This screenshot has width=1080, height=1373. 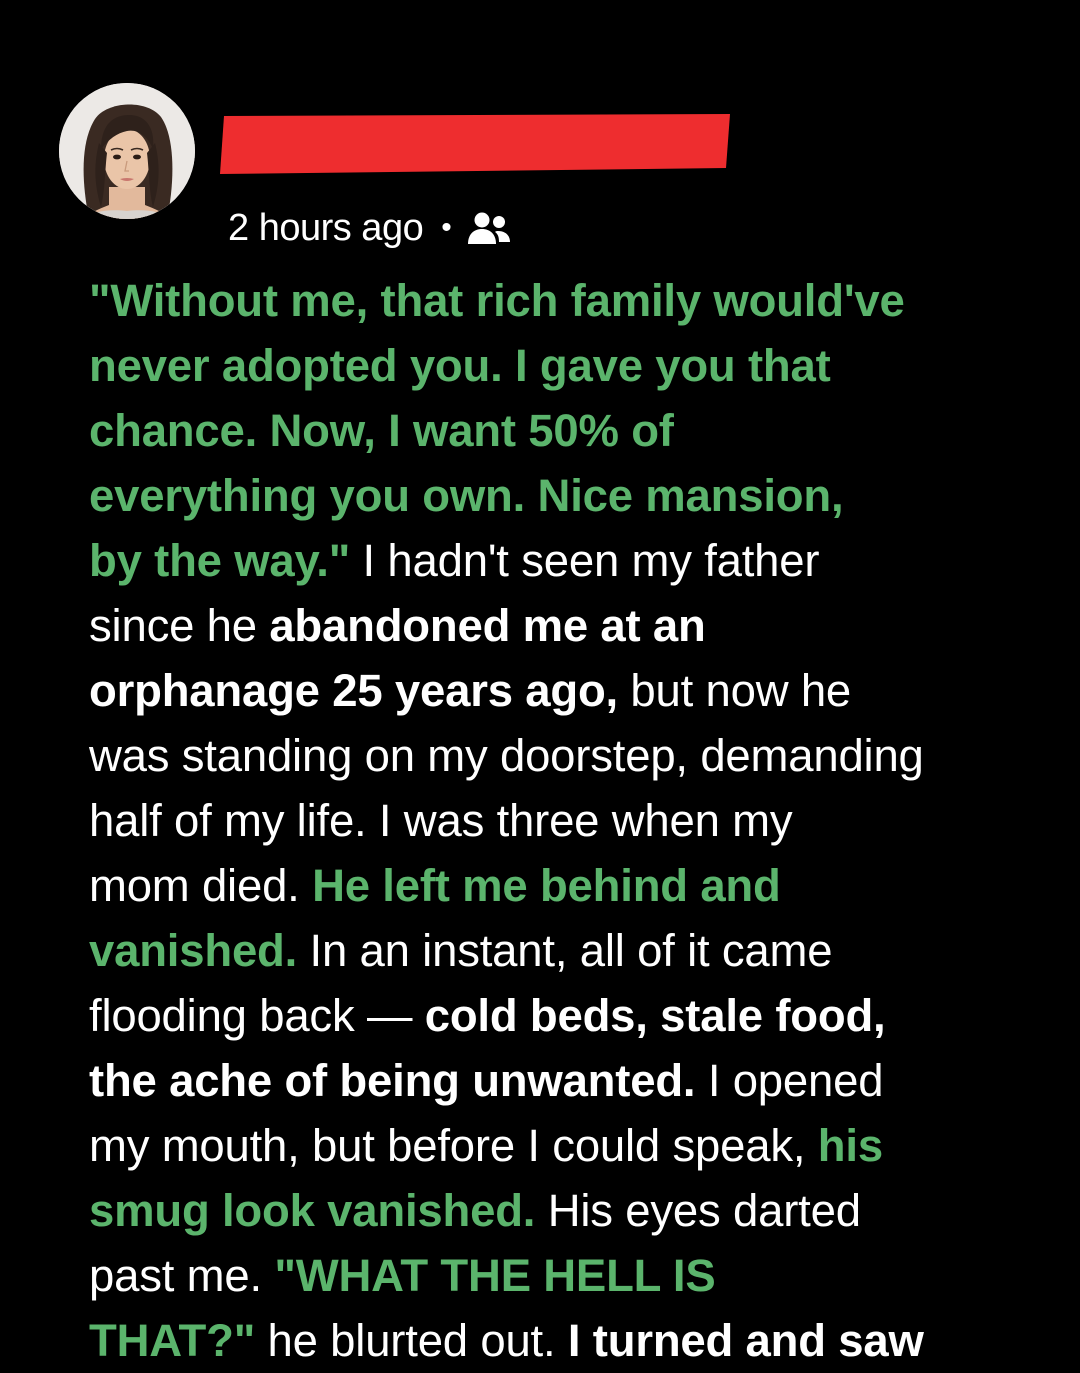 I want to click on post-text-segment: vanished., so click(x=193, y=950).